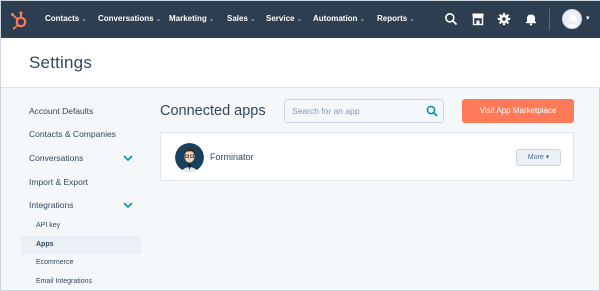  I want to click on nav-sales-label: Sales, so click(237, 18).